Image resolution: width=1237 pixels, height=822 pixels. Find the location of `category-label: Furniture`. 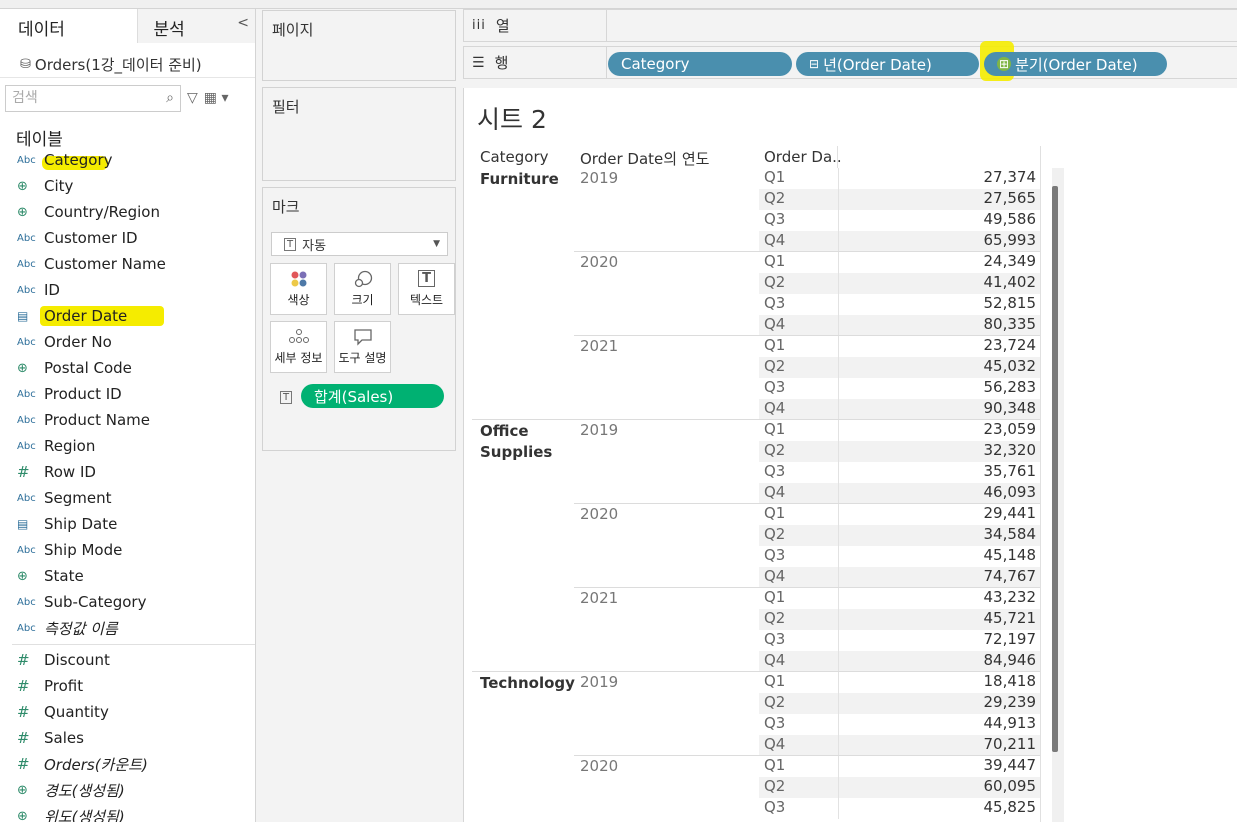

category-label: Furniture is located at coordinates (519, 179).